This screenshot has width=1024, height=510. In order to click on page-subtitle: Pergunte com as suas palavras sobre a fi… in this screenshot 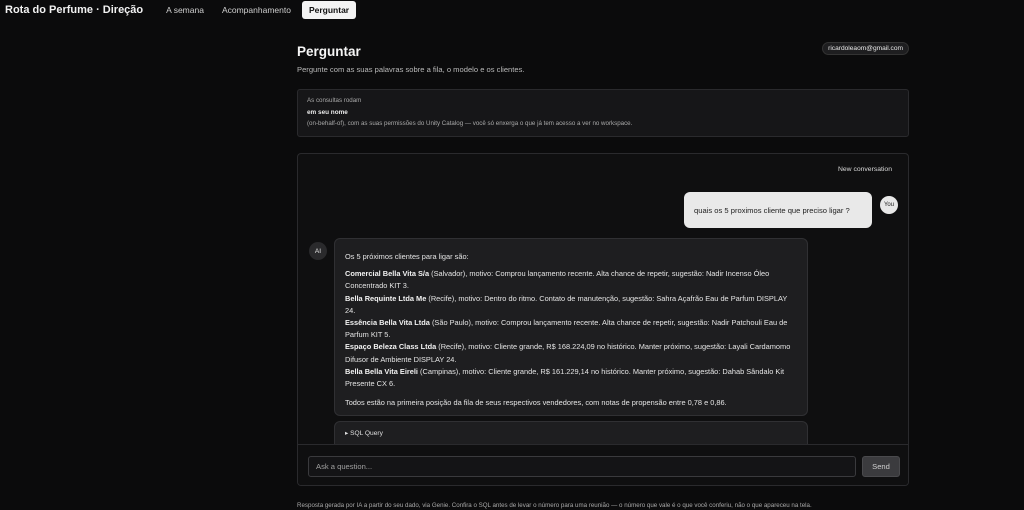, I will do `click(411, 69)`.